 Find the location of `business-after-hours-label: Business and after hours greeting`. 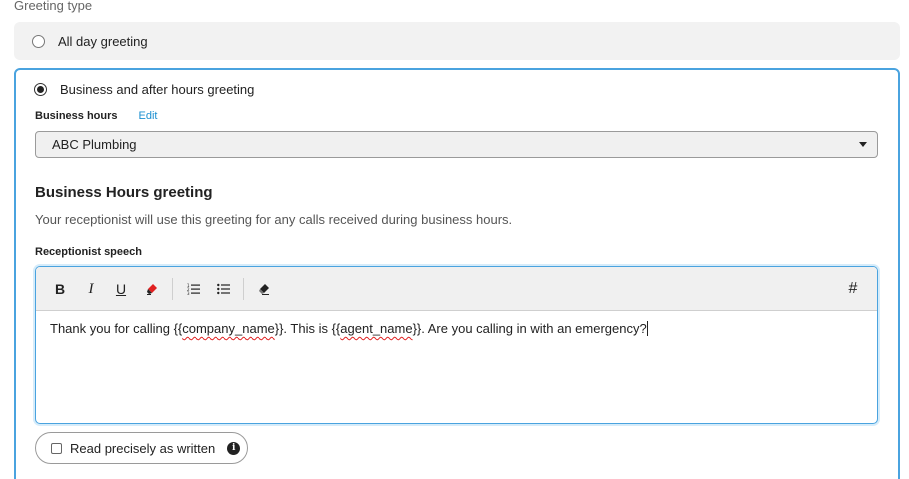

business-after-hours-label: Business and after hours greeting is located at coordinates (157, 89).